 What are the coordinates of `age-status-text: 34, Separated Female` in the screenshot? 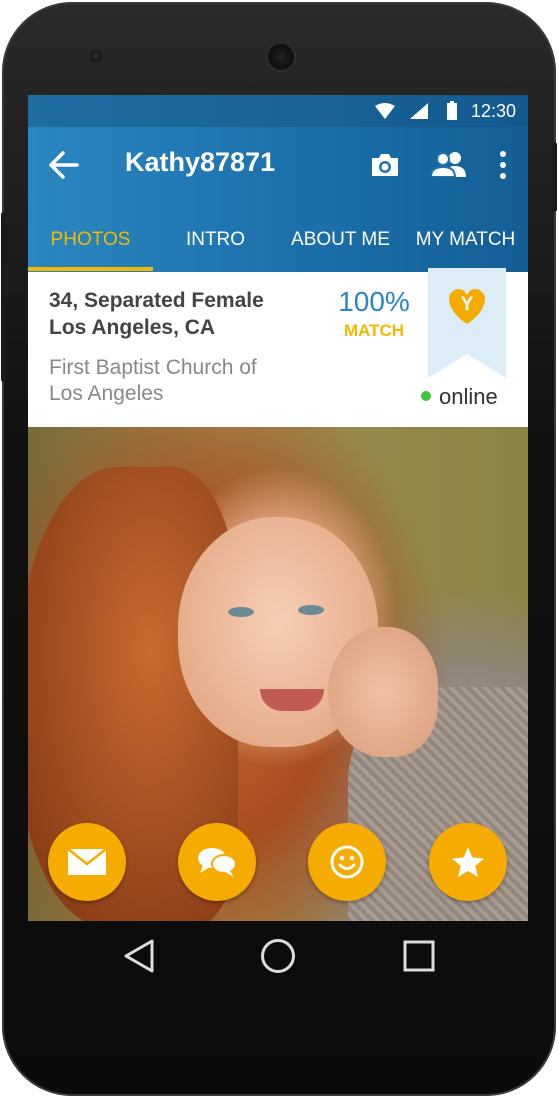 It's located at (156, 300).